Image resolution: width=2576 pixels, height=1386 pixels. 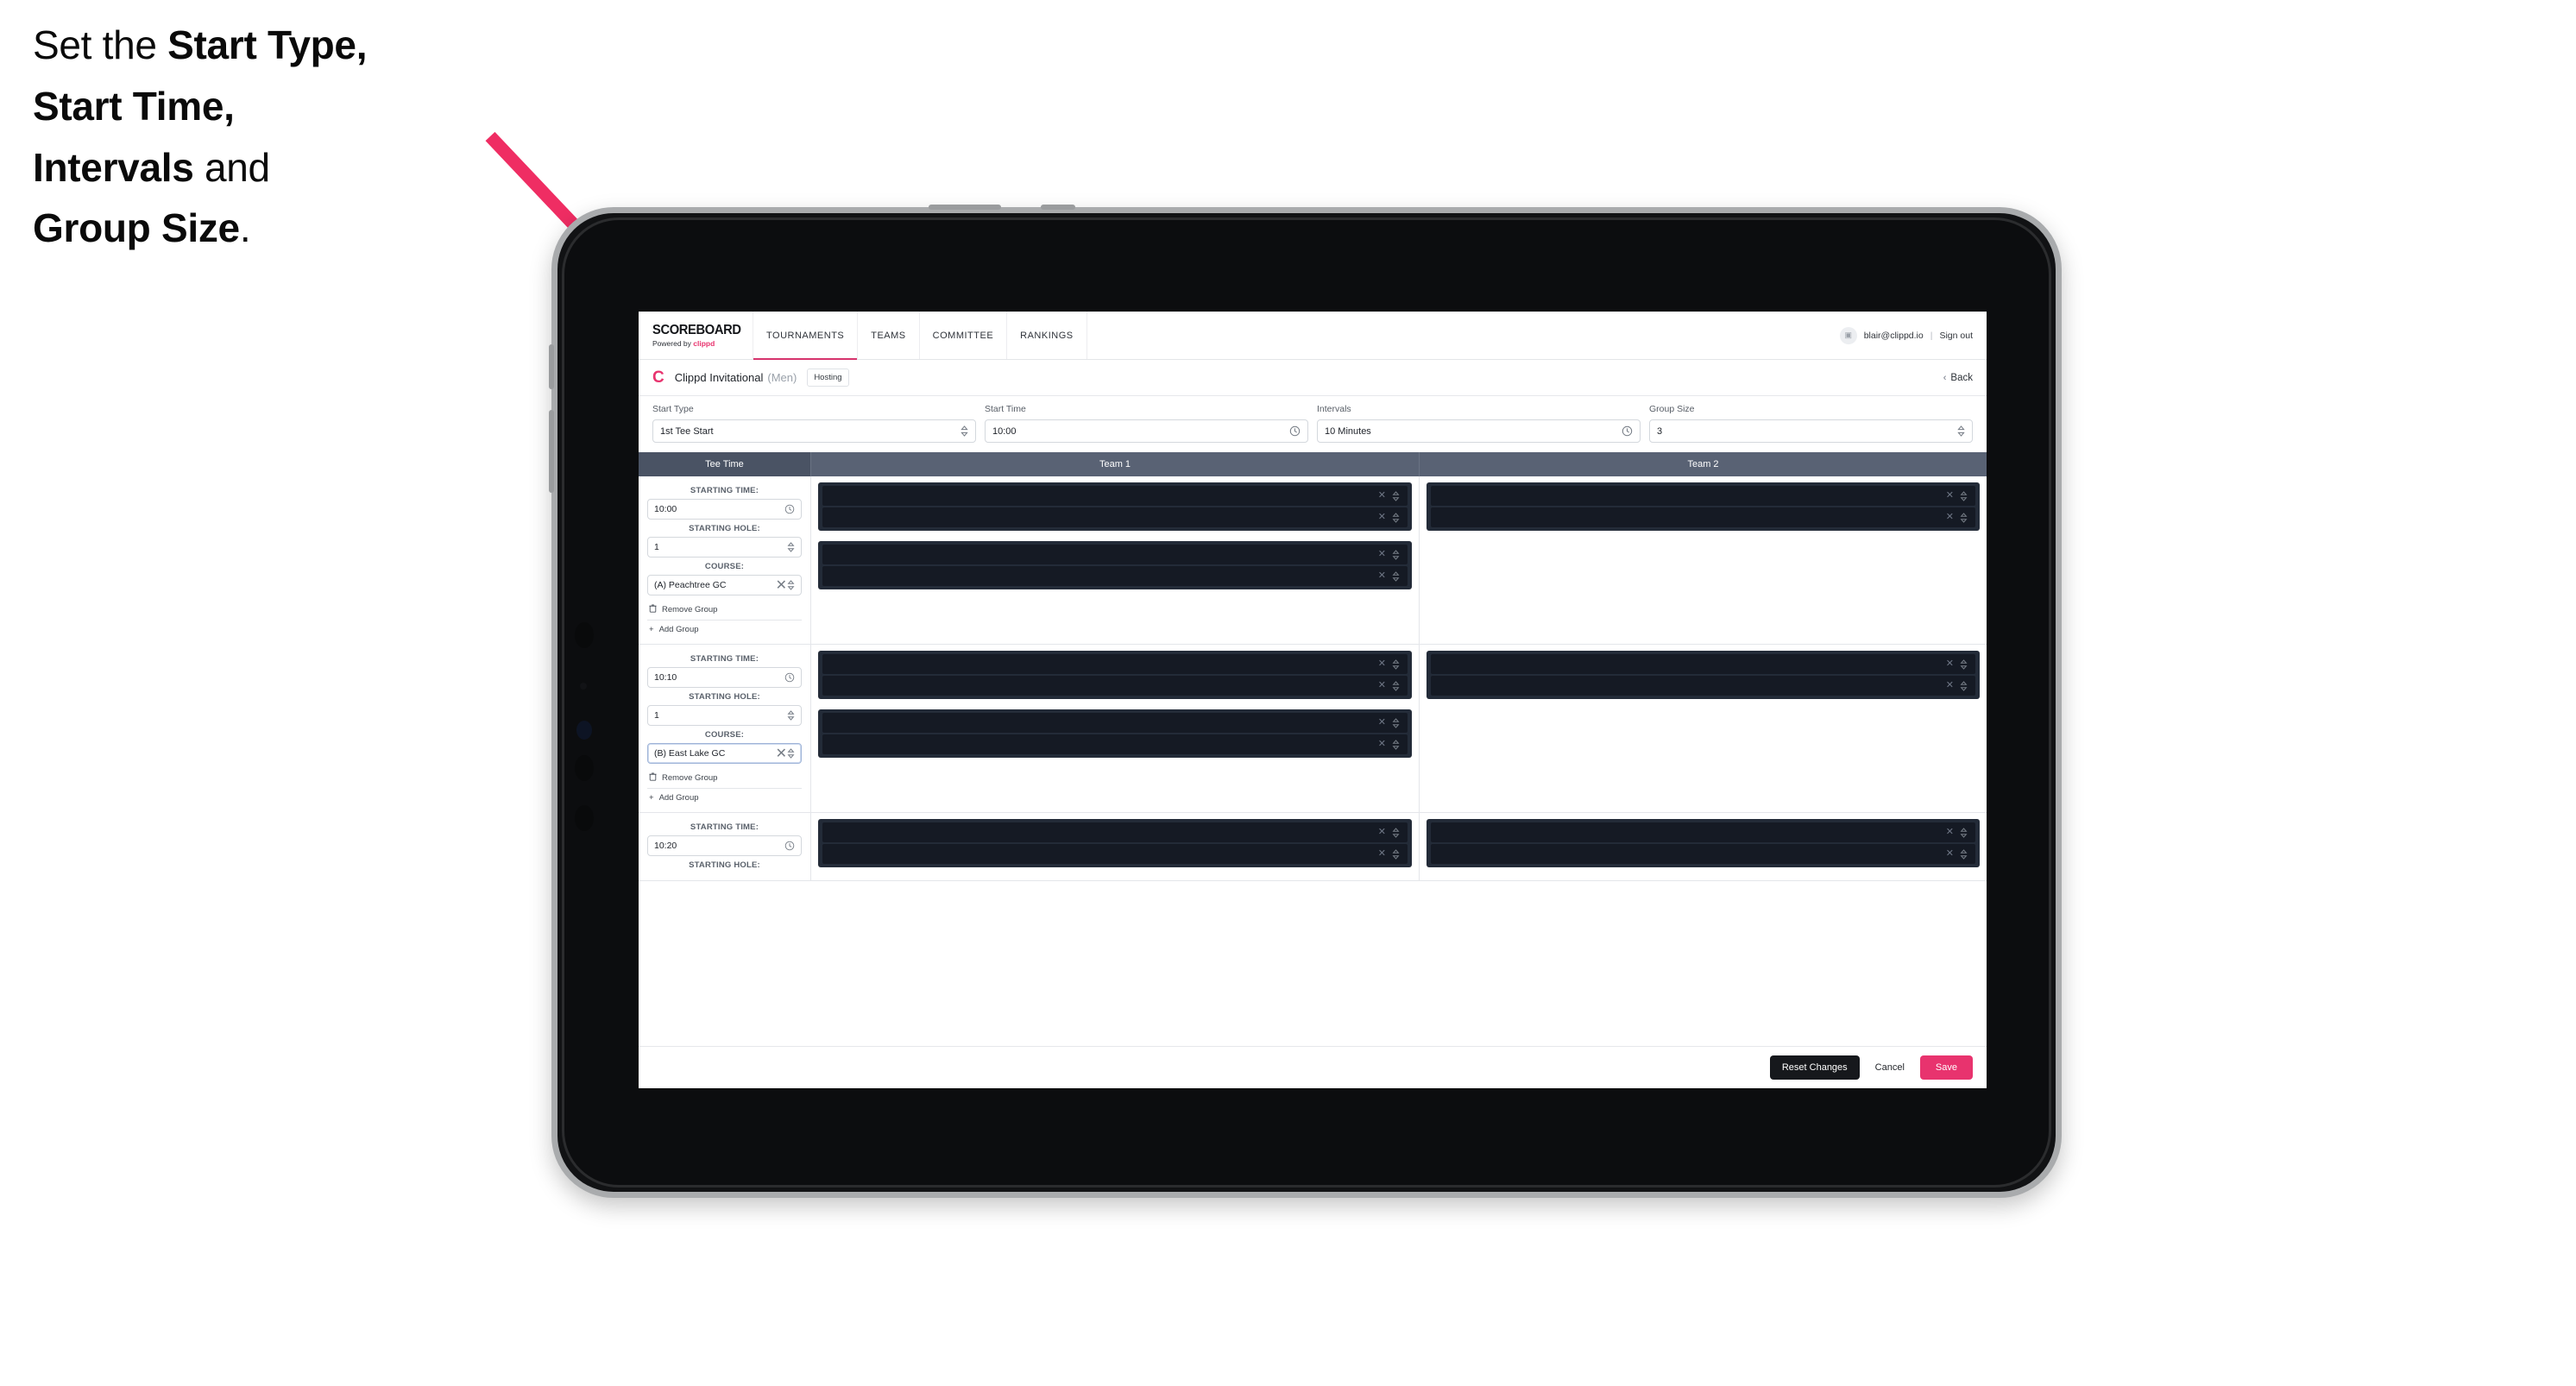 What do you see at coordinates (1913, 336) in the screenshot?
I see `account-area: ▣ blair@clippd.io | Sign out` at bounding box center [1913, 336].